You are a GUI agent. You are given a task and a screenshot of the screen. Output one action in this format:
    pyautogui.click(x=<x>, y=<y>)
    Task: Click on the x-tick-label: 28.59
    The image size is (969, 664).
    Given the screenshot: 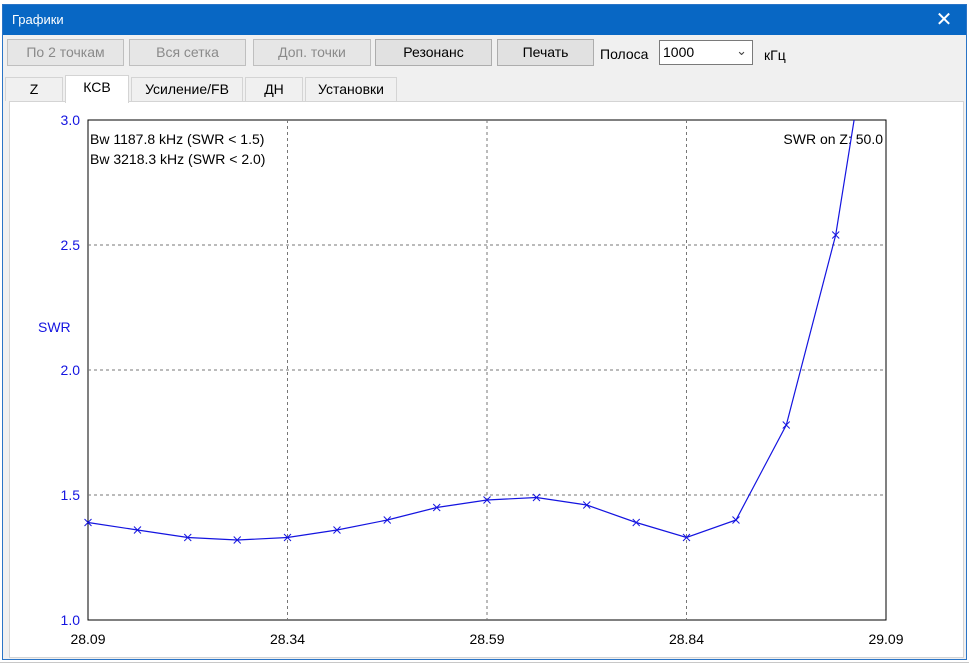 What is the action you would take?
    pyautogui.click(x=486, y=639)
    